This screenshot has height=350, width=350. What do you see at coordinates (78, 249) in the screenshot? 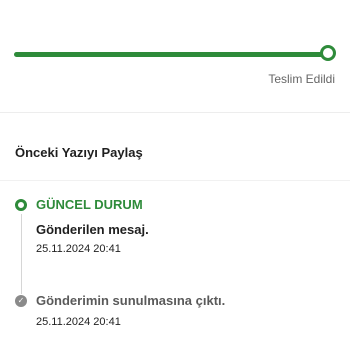
I see `current-status-date: 25.11.2024 20:41` at bounding box center [78, 249].